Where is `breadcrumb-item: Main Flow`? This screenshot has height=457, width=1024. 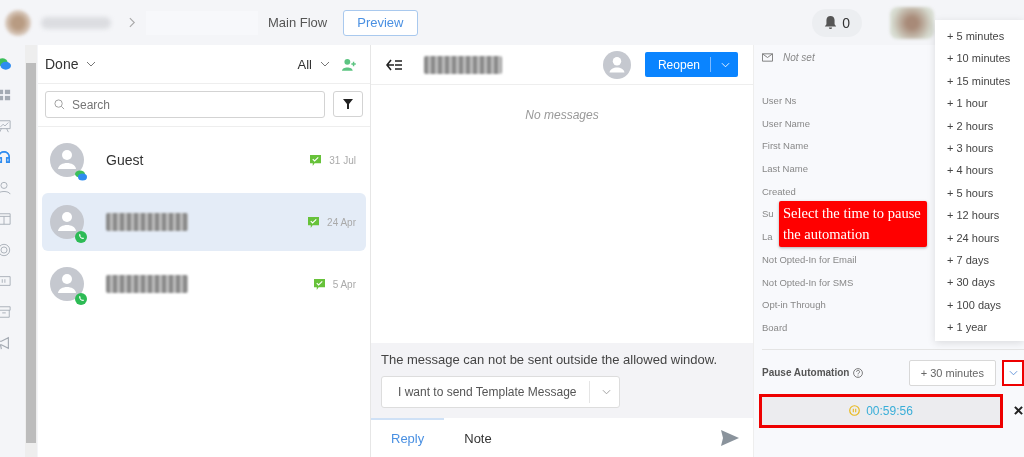
breadcrumb-item: Main Flow is located at coordinates (298, 22).